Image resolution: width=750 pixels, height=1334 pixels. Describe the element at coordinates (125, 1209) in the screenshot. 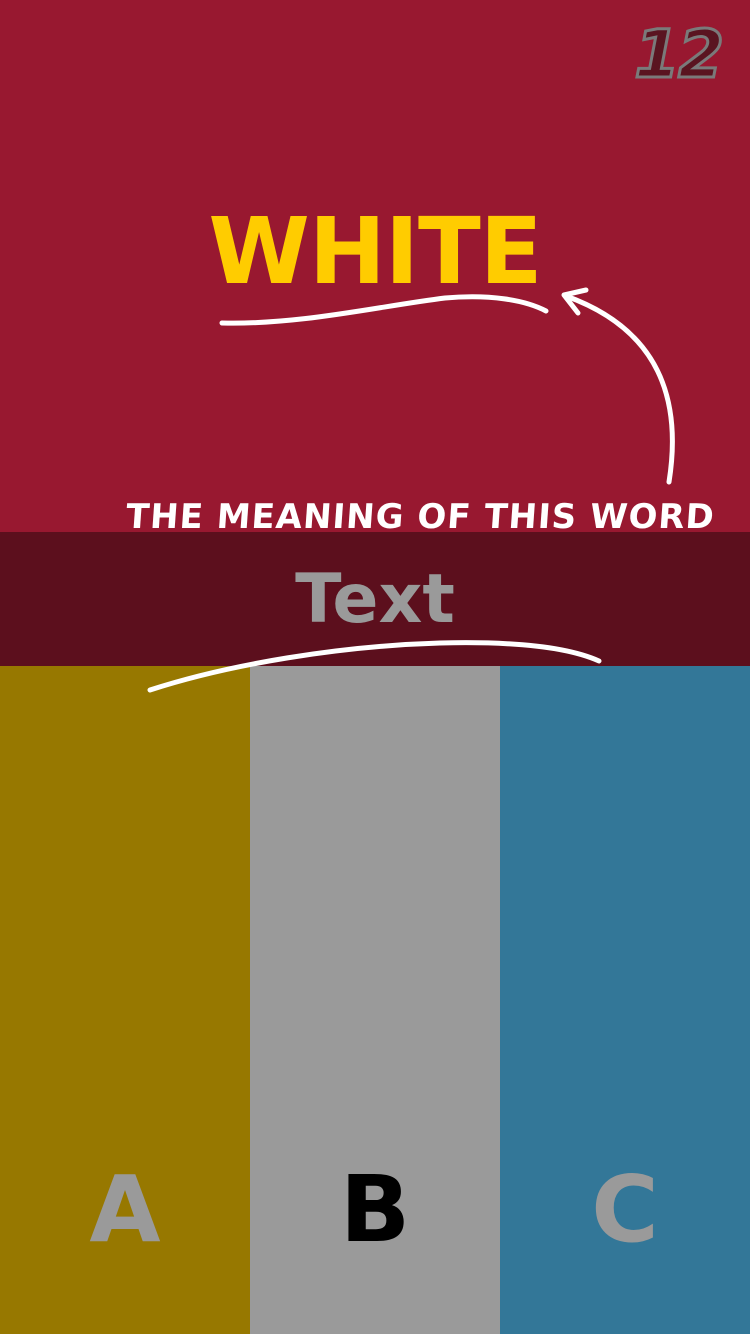

I see `option-a-letter: A` at that location.